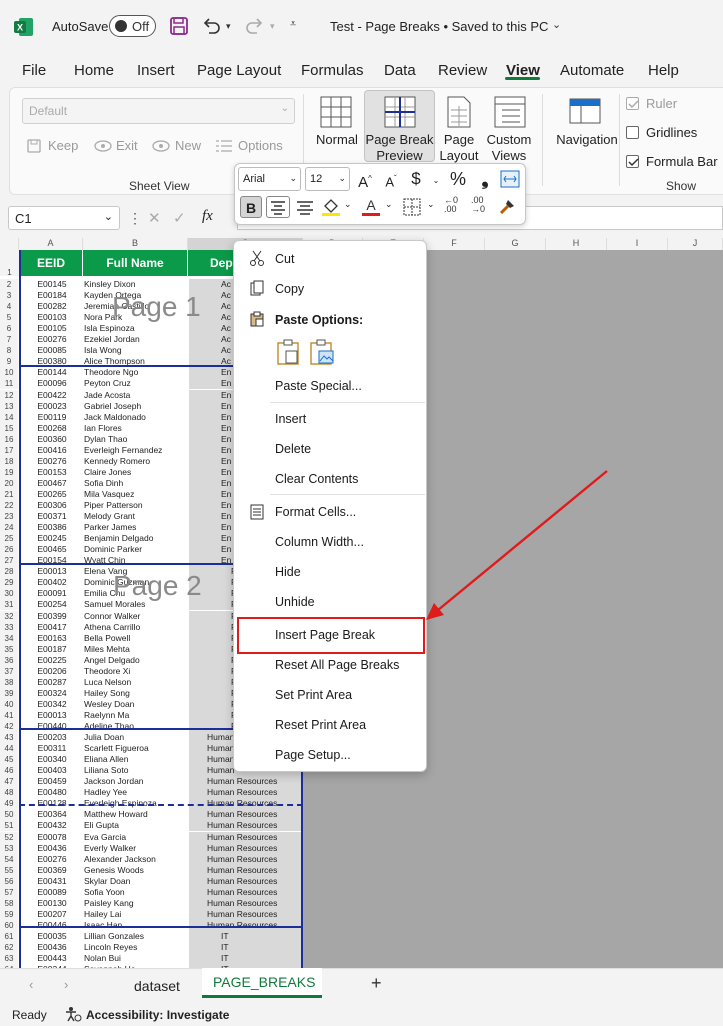 Image resolution: width=723 pixels, height=1026 pixels. What do you see at coordinates (9, 318) in the screenshot?
I see `row-header: 5` at bounding box center [9, 318].